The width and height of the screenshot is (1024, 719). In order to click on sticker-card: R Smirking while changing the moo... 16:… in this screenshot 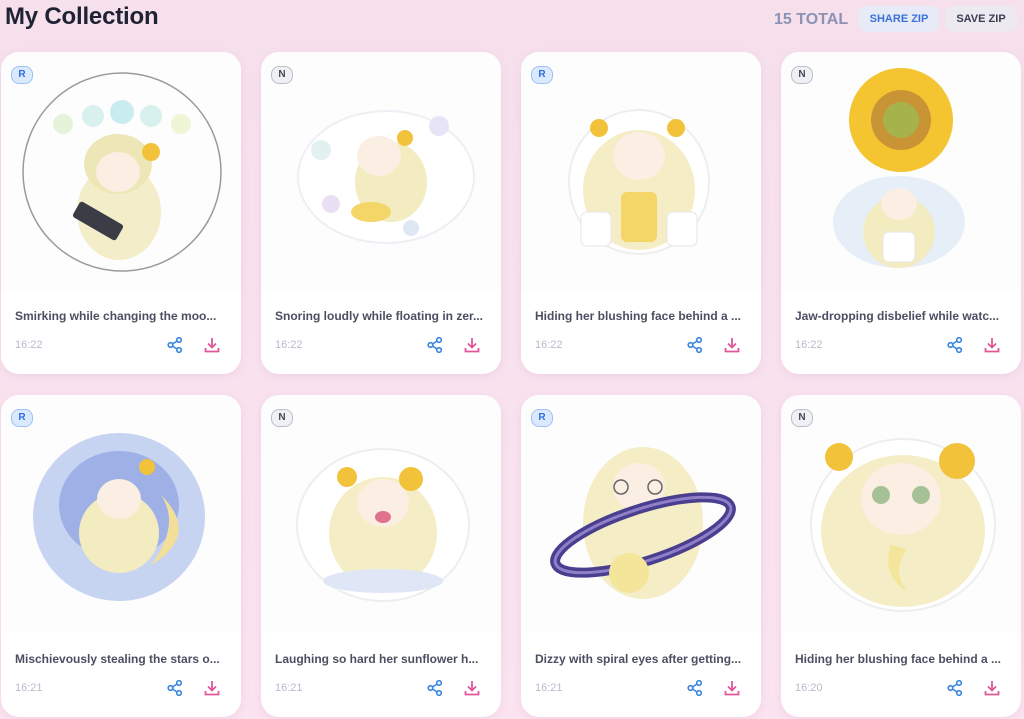, I will do `click(121, 213)`.